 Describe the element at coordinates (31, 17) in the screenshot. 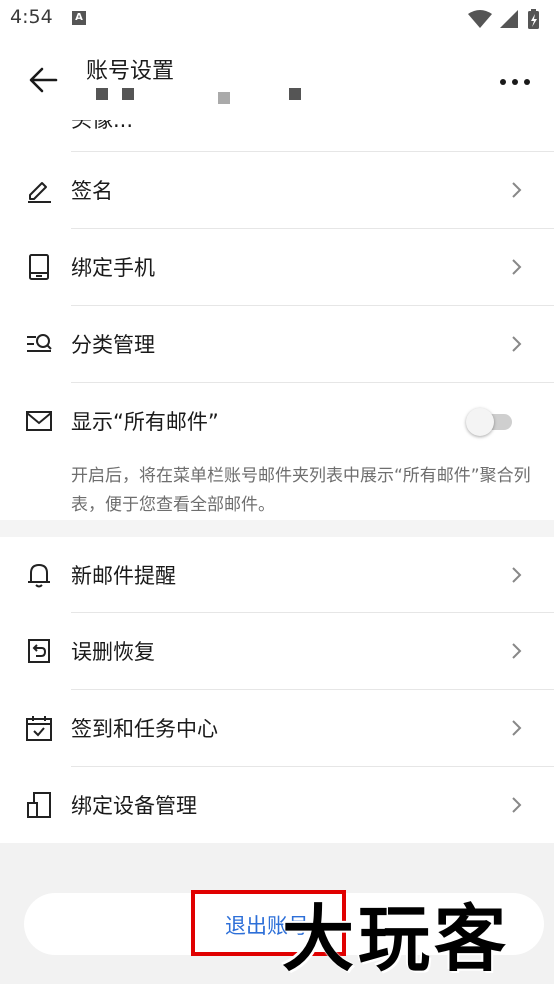

I see `status-time: 4:54` at that location.